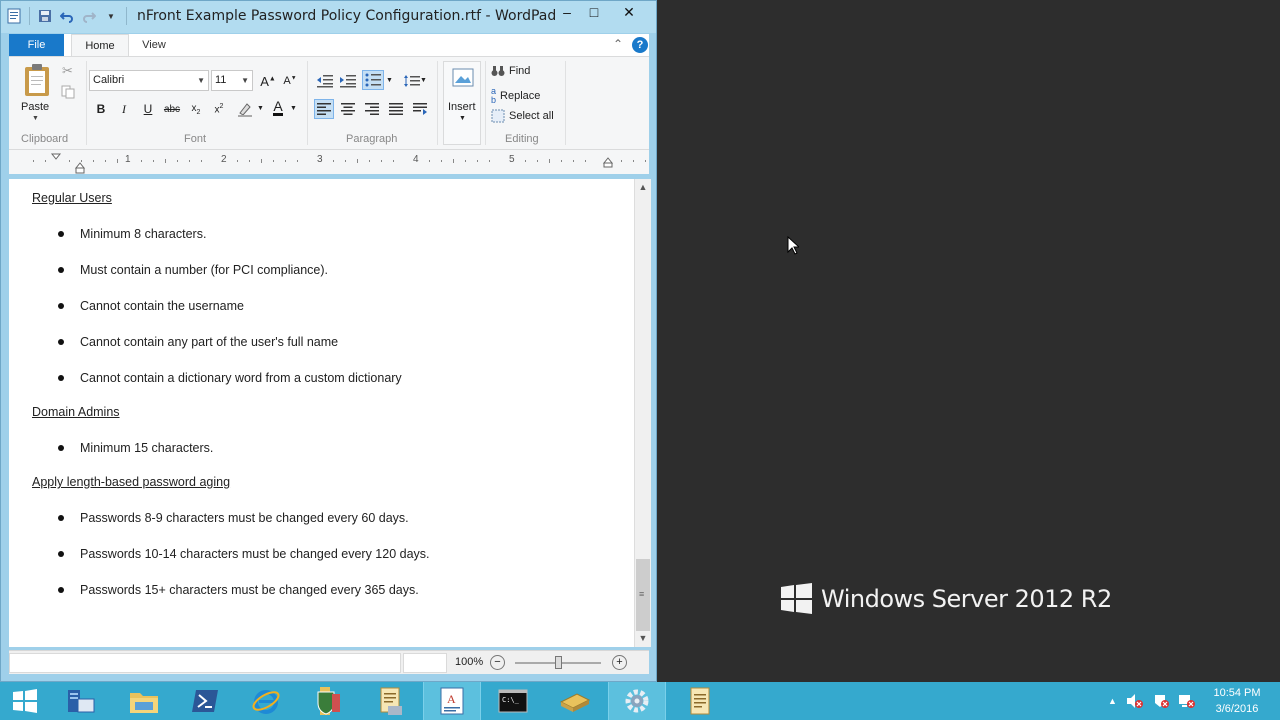 This screenshot has width=1280, height=720. What do you see at coordinates (567, 12) in the screenshot?
I see `minimize-button: –` at bounding box center [567, 12].